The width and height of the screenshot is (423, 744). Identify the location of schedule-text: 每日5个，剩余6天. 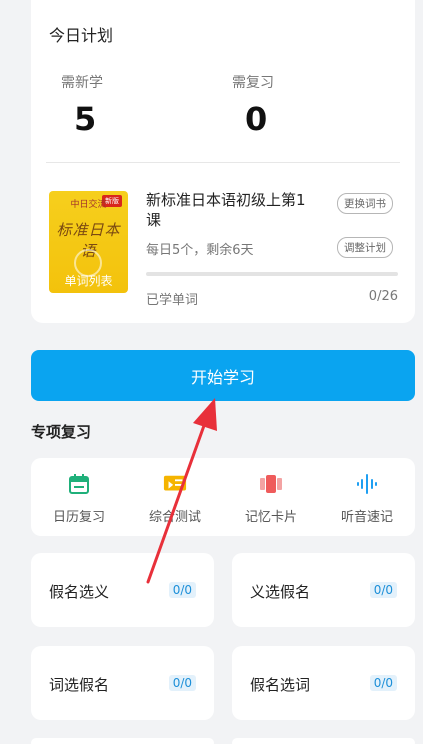
(200, 250).